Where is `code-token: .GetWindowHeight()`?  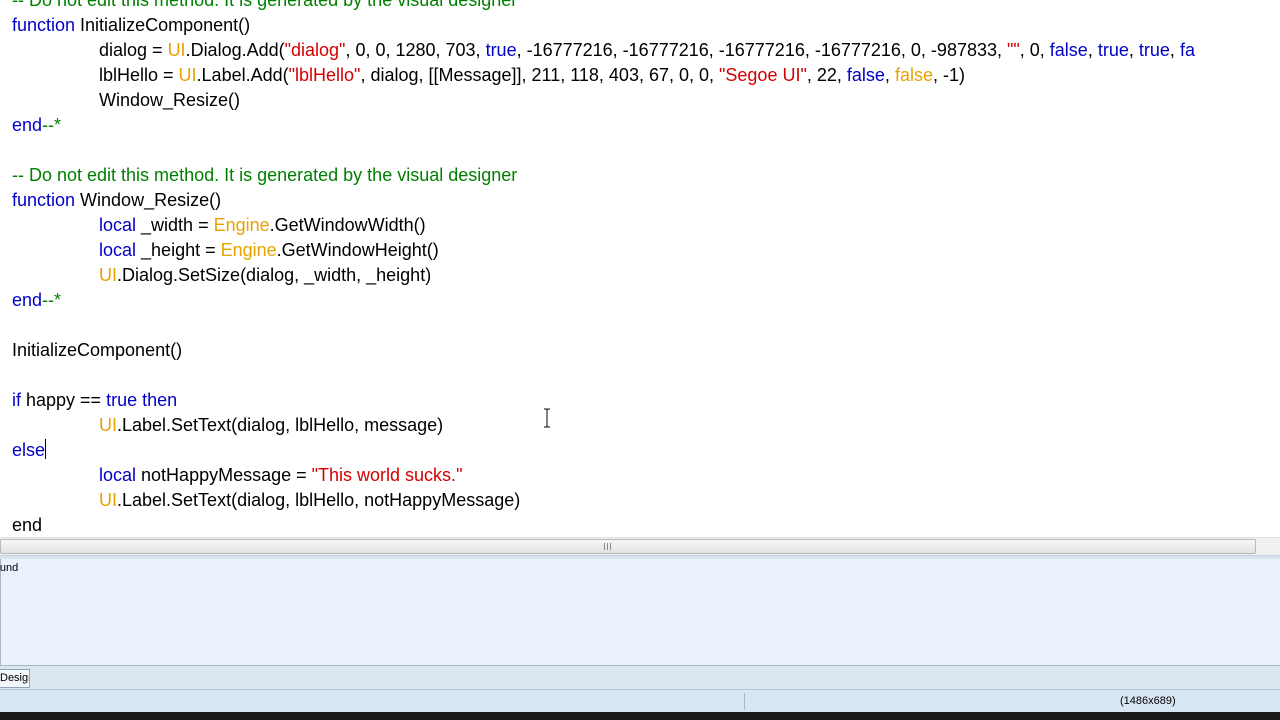 code-token: .GetWindowHeight() is located at coordinates (357, 250).